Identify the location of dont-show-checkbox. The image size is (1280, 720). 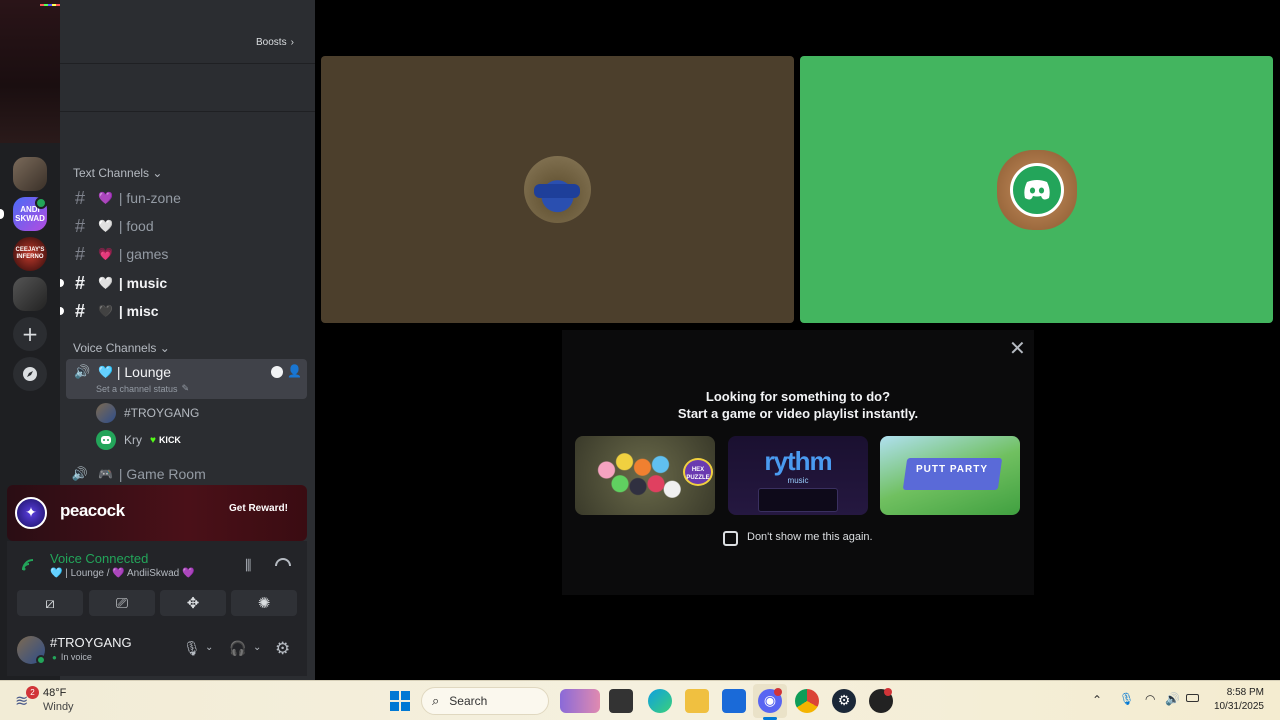
(730, 538).